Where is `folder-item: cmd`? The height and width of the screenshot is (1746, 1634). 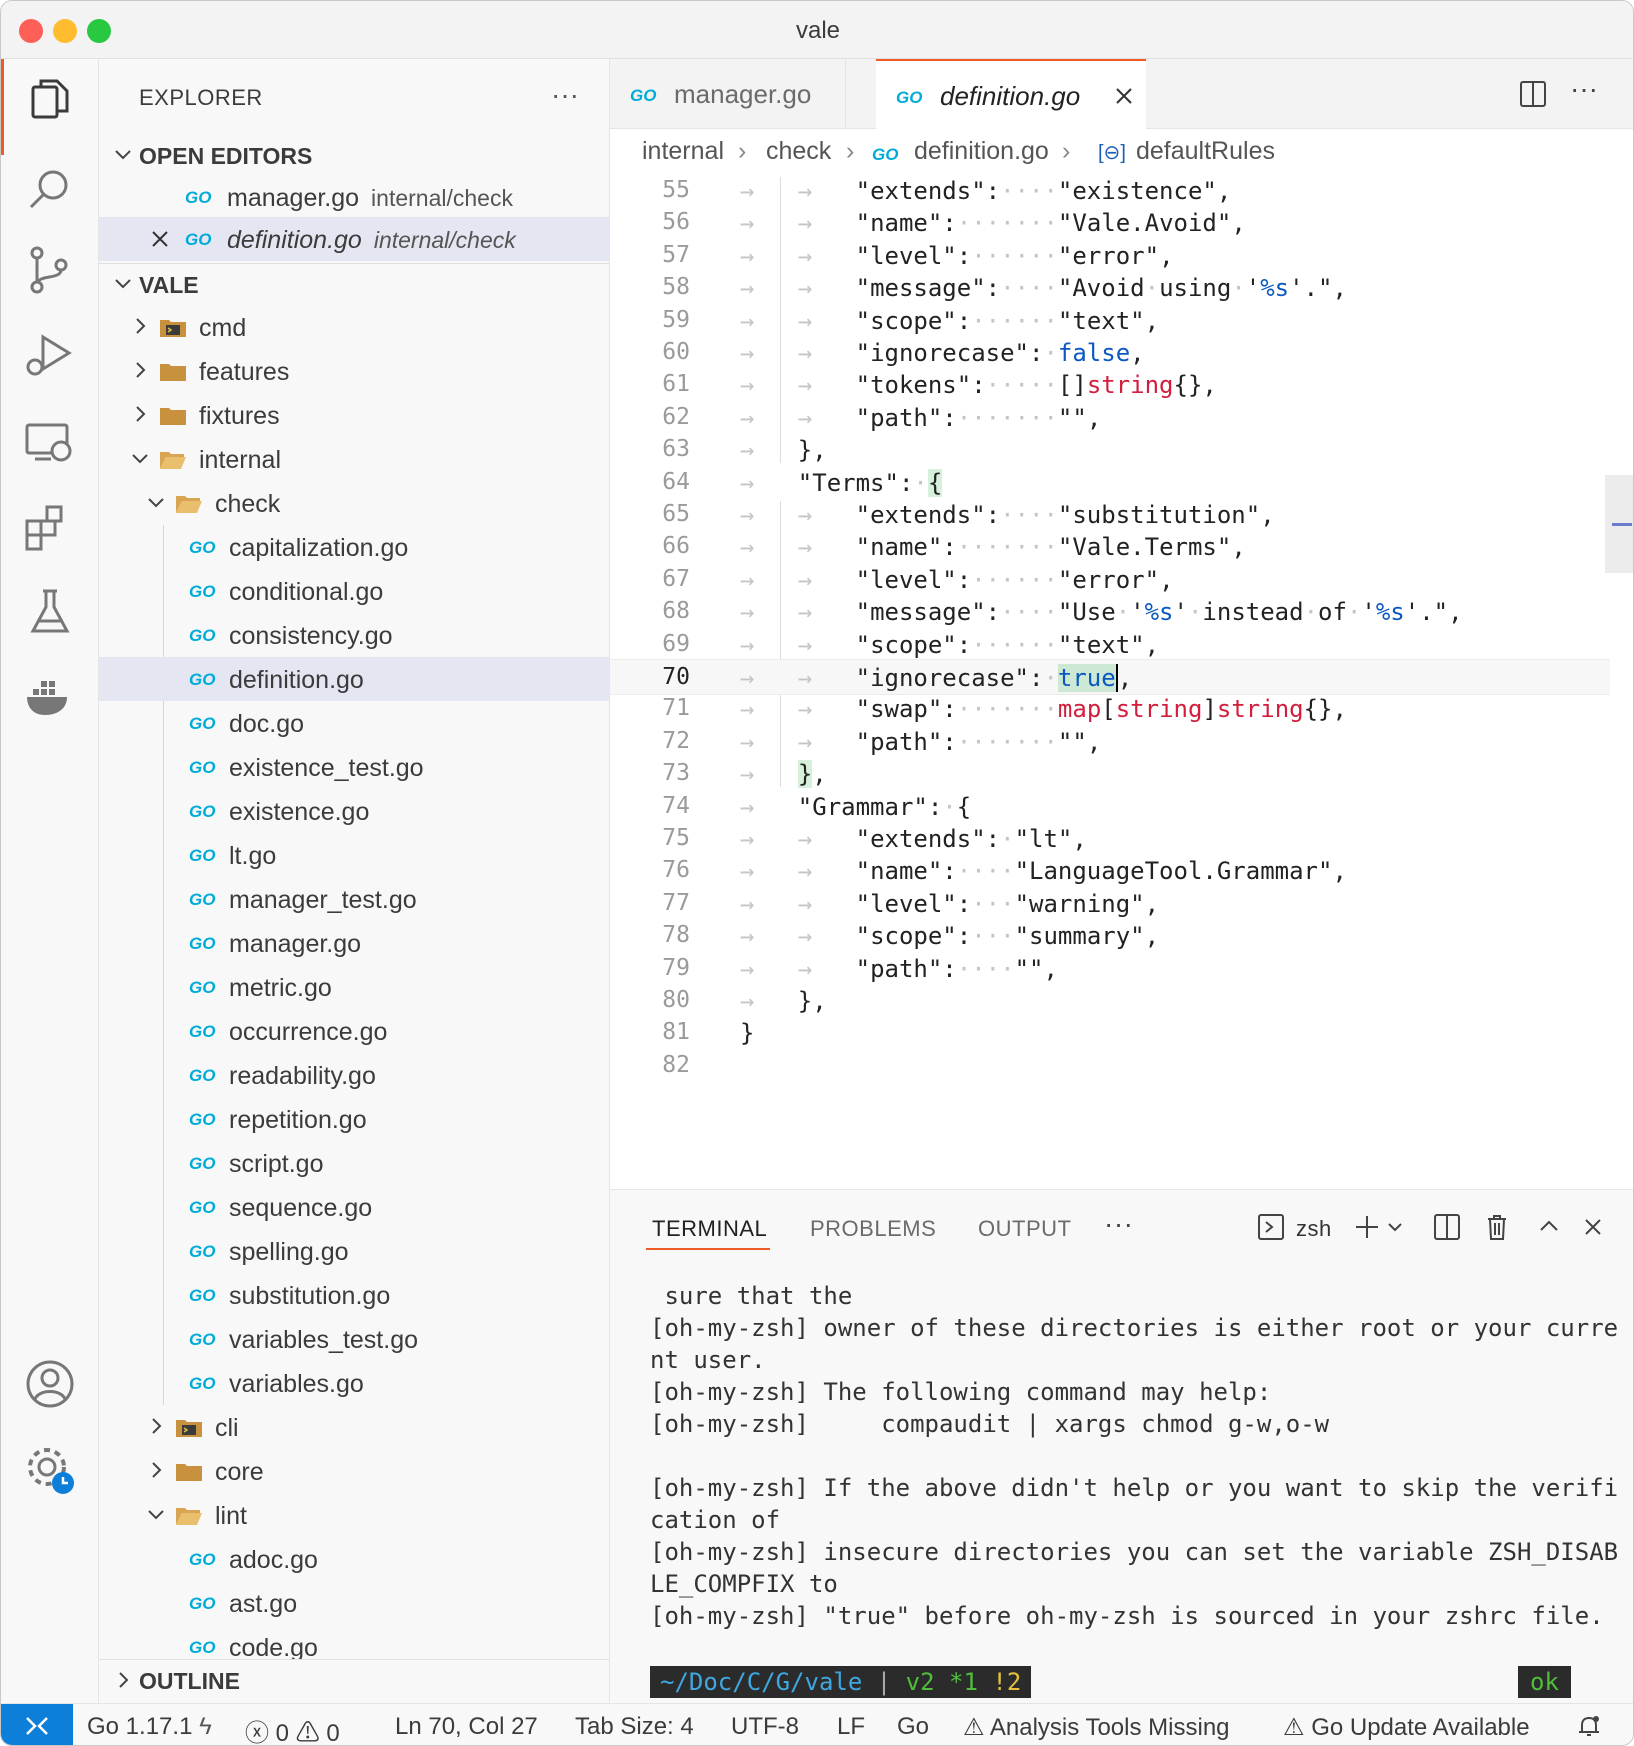 folder-item: cmd is located at coordinates (354, 327).